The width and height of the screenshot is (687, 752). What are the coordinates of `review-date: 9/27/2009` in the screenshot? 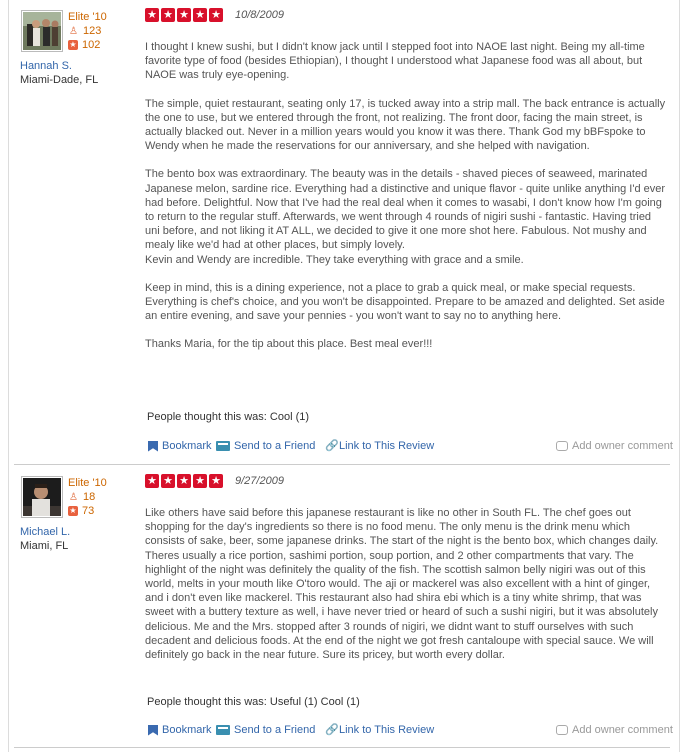 It's located at (259, 481).